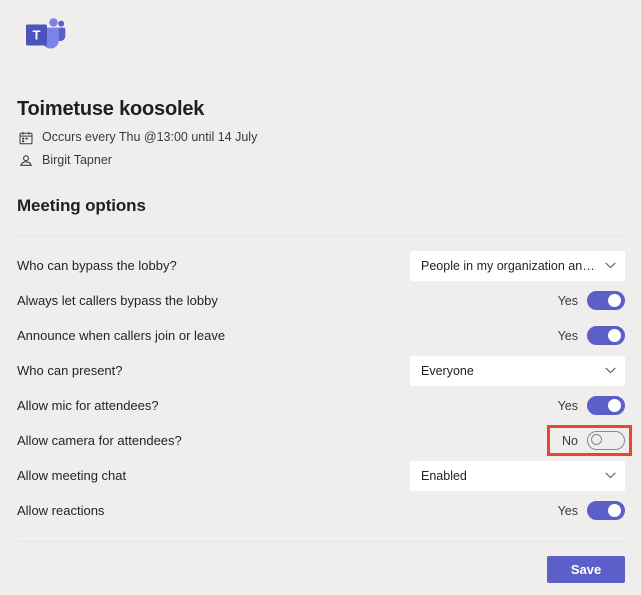  I want to click on toggle-always-let-callers-bypass-lobby: Yes, so click(591, 300).